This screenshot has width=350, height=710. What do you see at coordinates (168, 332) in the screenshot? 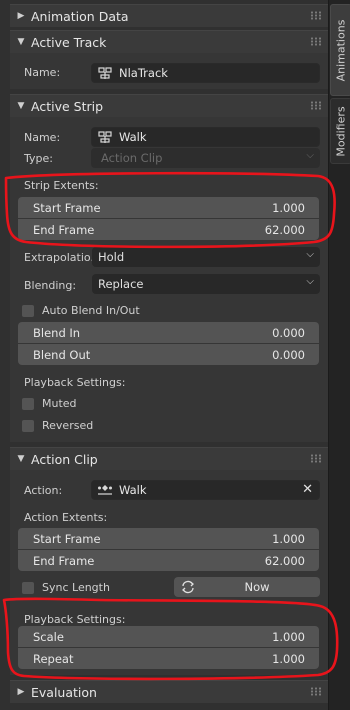
I see `blend-in-field: Blend In 0.000` at bounding box center [168, 332].